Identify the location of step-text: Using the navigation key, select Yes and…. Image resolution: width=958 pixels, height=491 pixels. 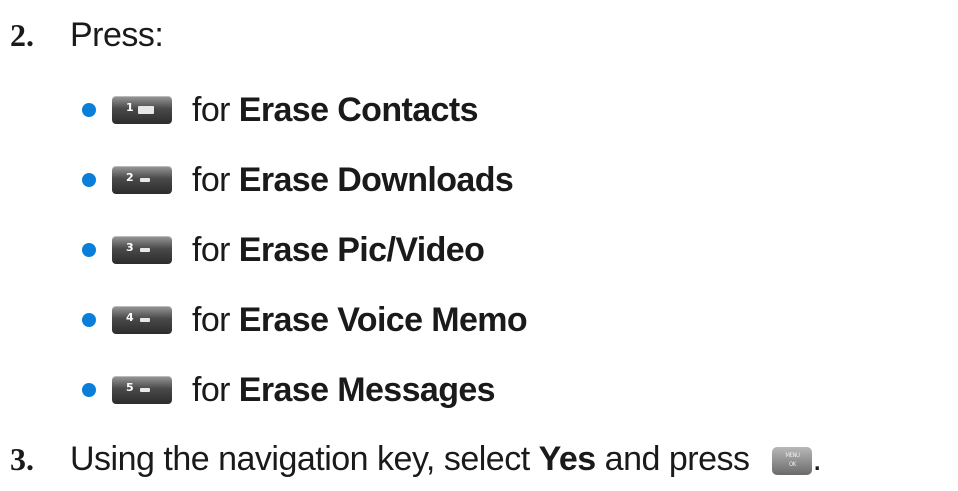
(446, 459).